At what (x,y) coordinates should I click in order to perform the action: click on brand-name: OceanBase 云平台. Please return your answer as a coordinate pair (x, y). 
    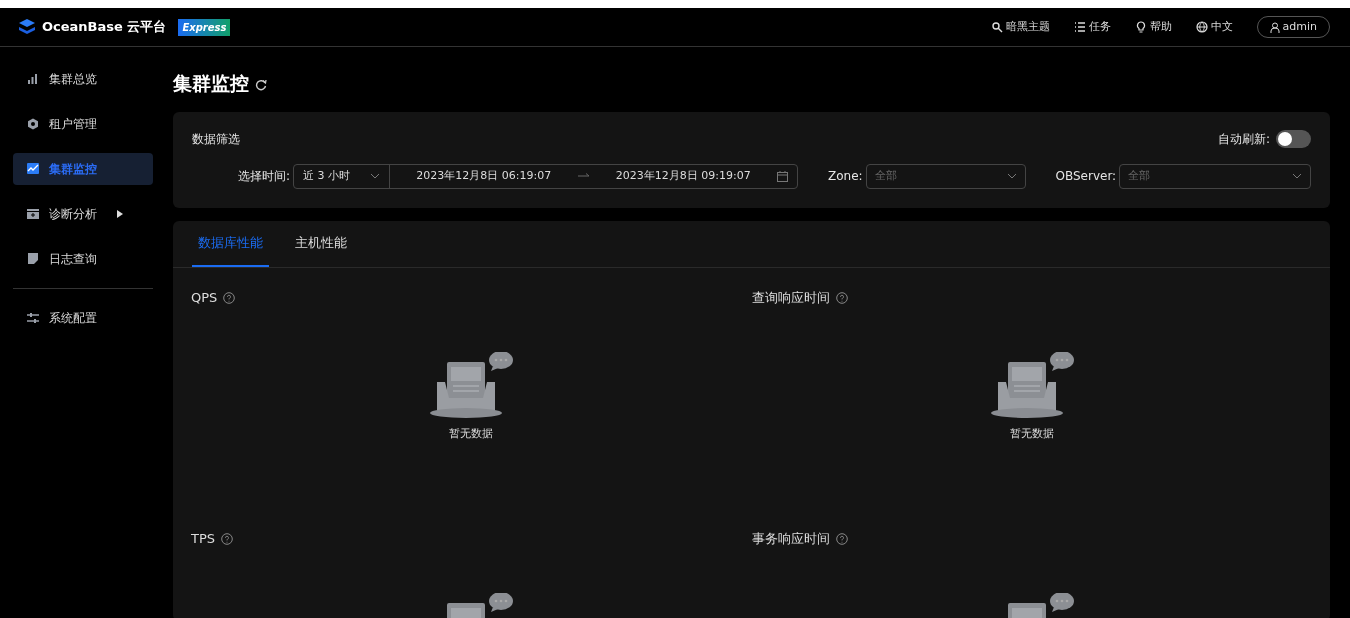
    Looking at the image, I should click on (104, 27).